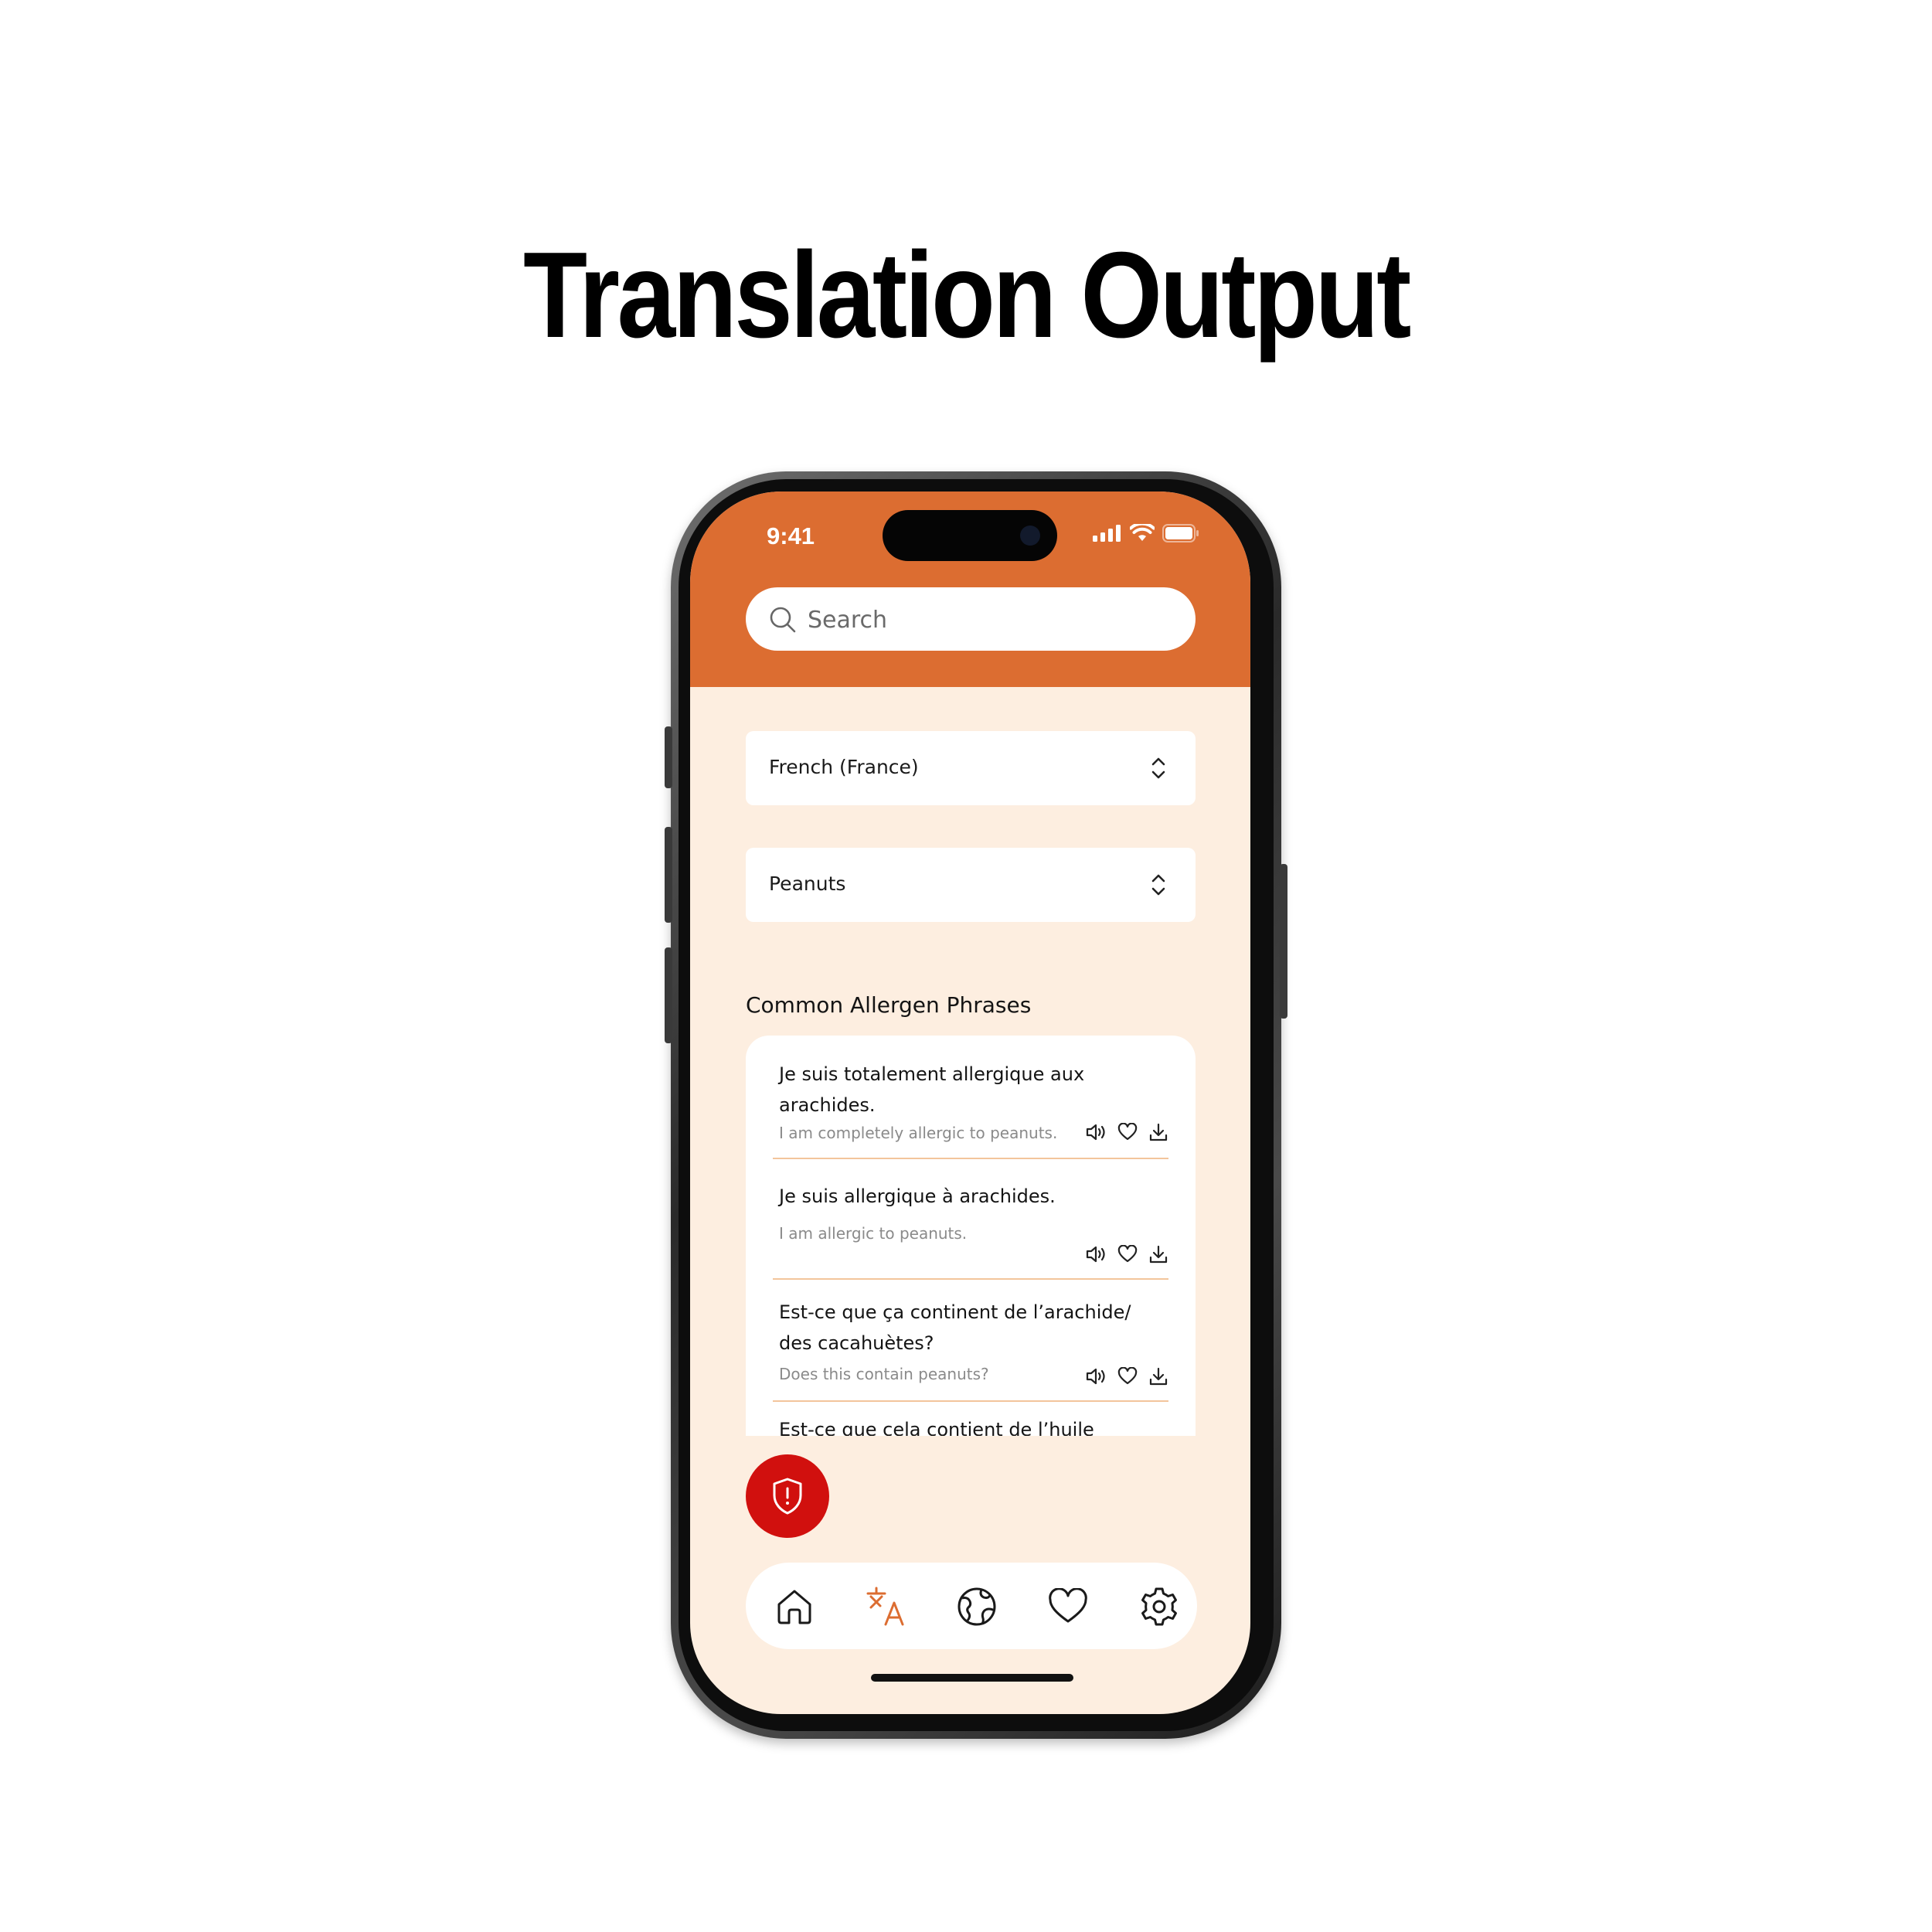 The height and width of the screenshot is (1932, 1932). Describe the element at coordinates (889, 1005) in the screenshot. I see `section-title: Common Allergen Phrases` at that location.